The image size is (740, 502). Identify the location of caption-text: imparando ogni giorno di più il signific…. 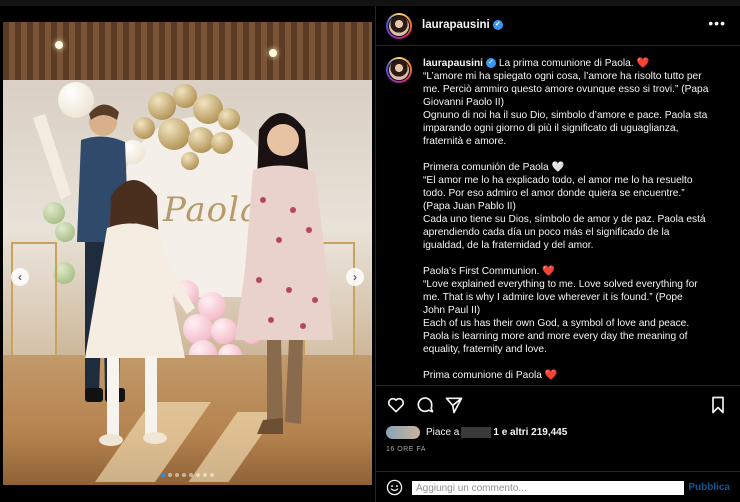
(551, 128).